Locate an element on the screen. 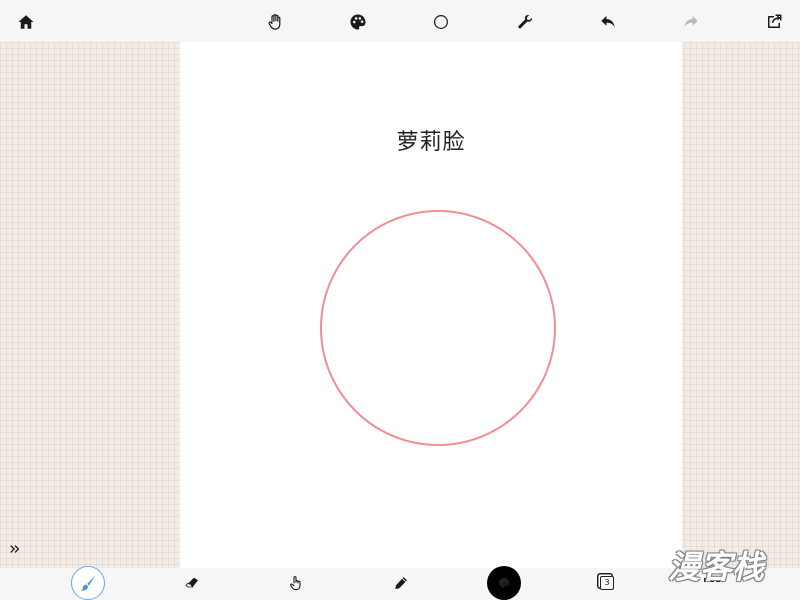 This screenshot has height=600, width=800. finger-icon is located at coordinates (296, 583).